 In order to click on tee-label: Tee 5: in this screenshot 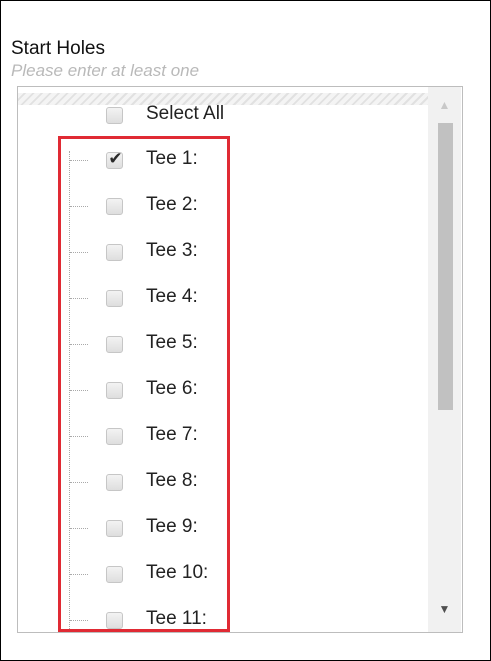, I will do `click(172, 342)`.